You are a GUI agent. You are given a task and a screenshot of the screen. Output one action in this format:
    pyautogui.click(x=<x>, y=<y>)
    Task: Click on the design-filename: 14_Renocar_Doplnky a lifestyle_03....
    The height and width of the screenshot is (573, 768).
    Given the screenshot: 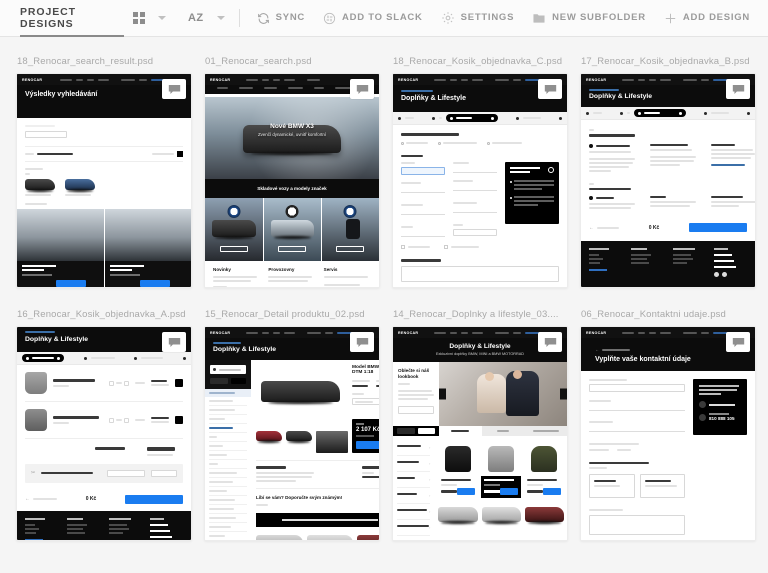 What is the action you would take?
    pyautogui.click(x=480, y=315)
    